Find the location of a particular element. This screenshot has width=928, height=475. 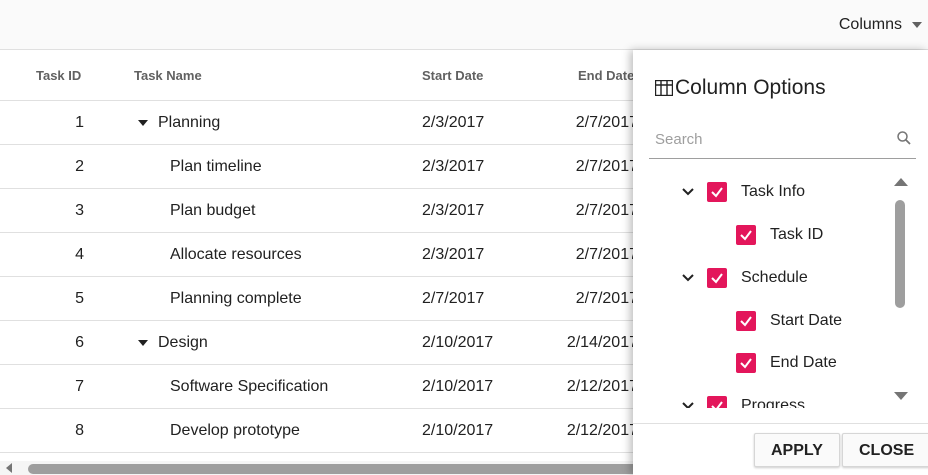

header-task-id: Task ID is located at coordinates (58, 76).